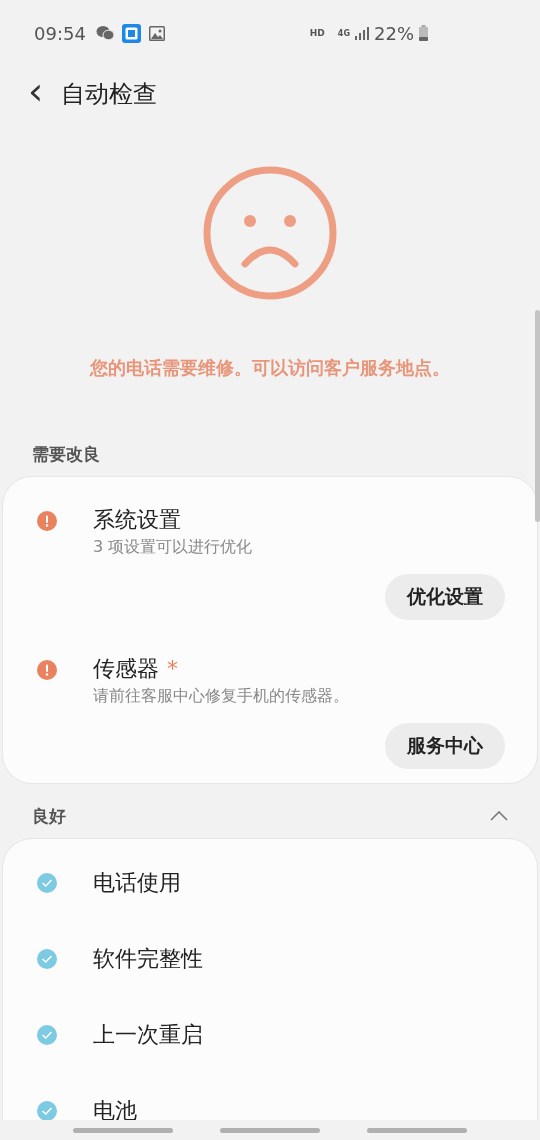  I want to click on hd-indicator: HD, so click(317, 33).